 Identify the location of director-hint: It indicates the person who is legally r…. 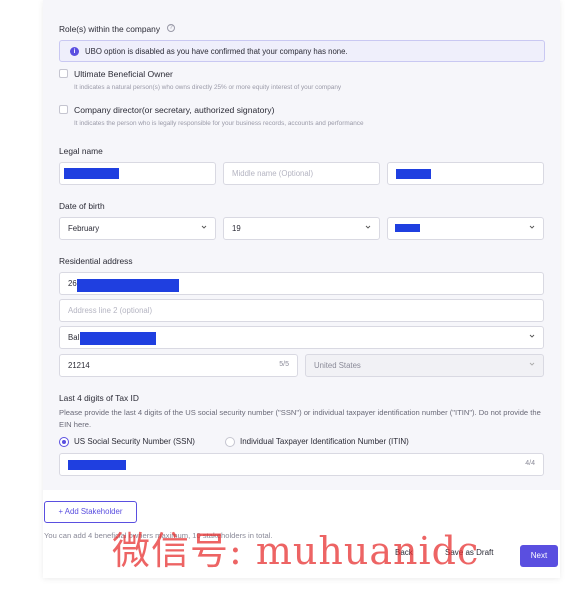
(219, 123).